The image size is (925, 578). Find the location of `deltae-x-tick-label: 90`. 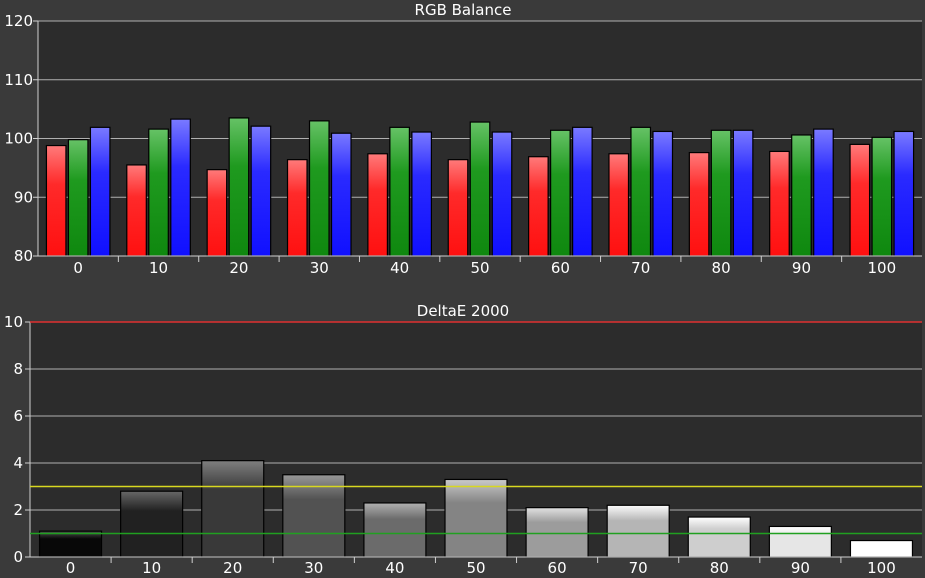

deltae-x-tick-label: 90 is located at coordinates (800, 568).